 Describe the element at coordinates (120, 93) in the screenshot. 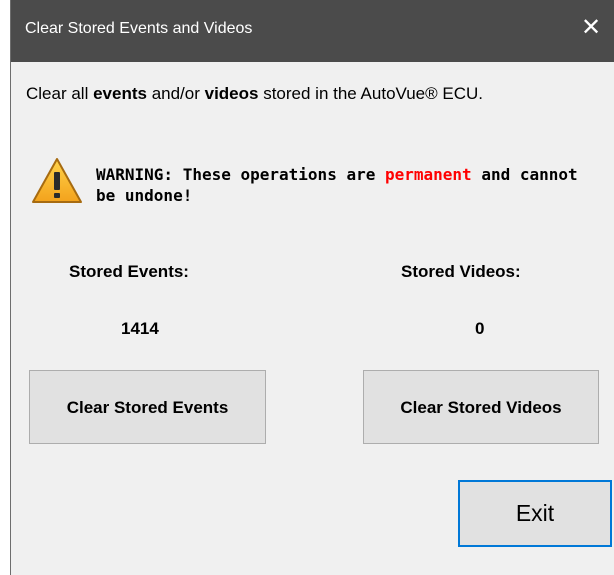

I see `intro-bold-events: events` at that location.